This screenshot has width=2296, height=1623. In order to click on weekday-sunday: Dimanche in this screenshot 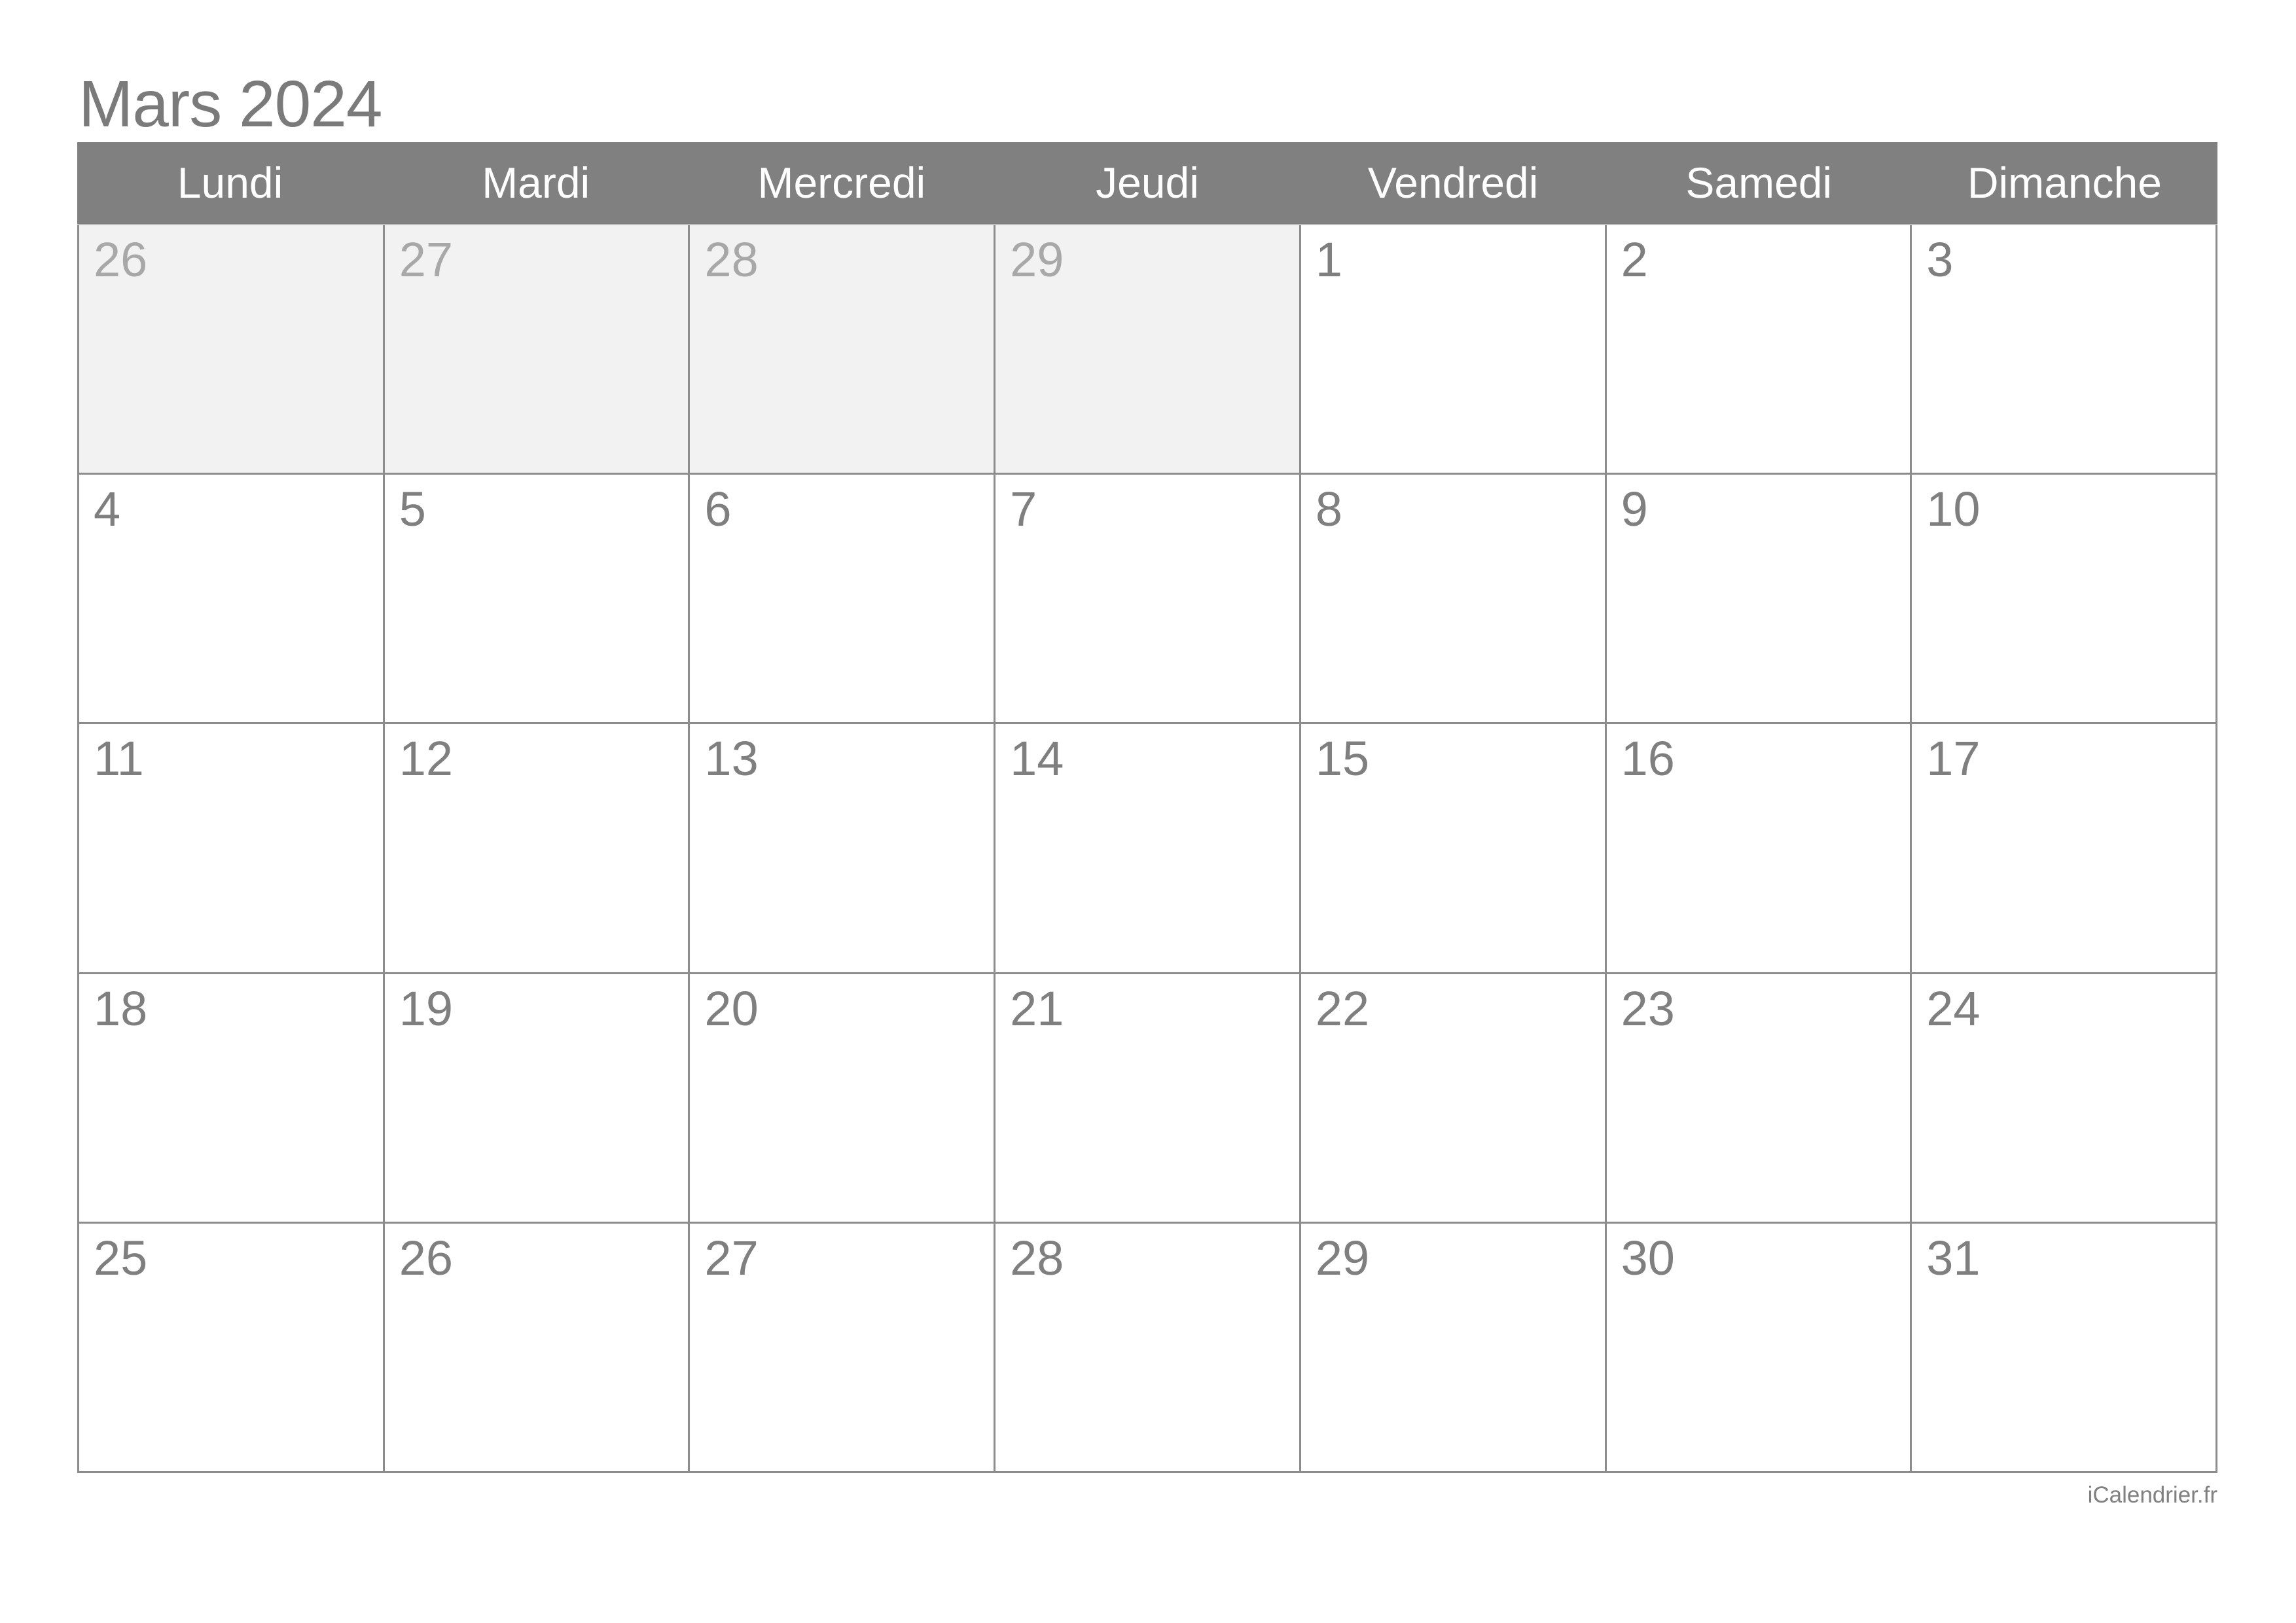, I will do `click(2064, 182)`.